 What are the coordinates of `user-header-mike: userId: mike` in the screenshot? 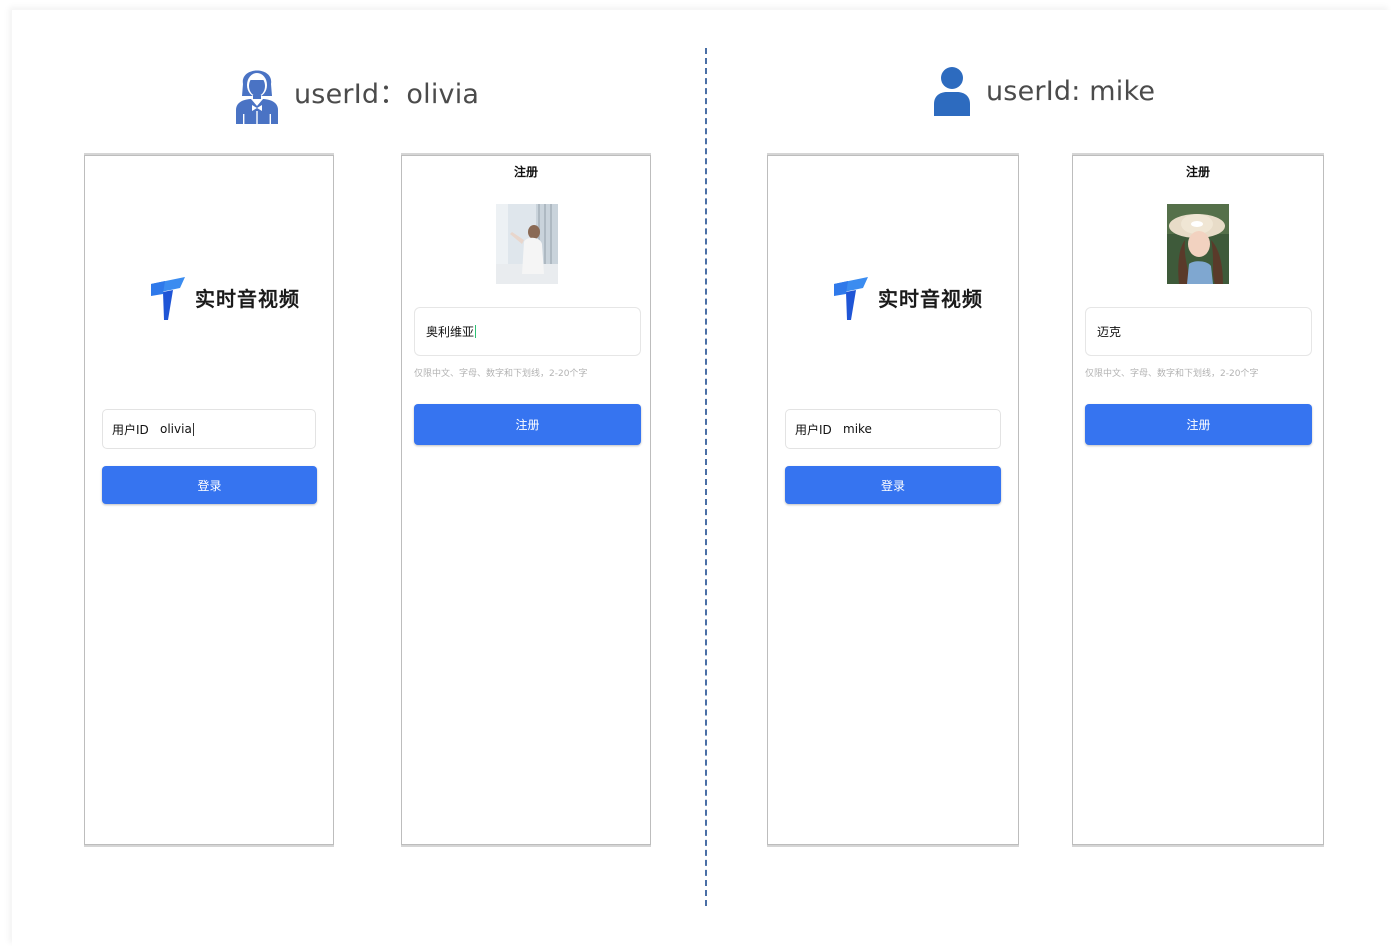 It's located at (1043, 91).